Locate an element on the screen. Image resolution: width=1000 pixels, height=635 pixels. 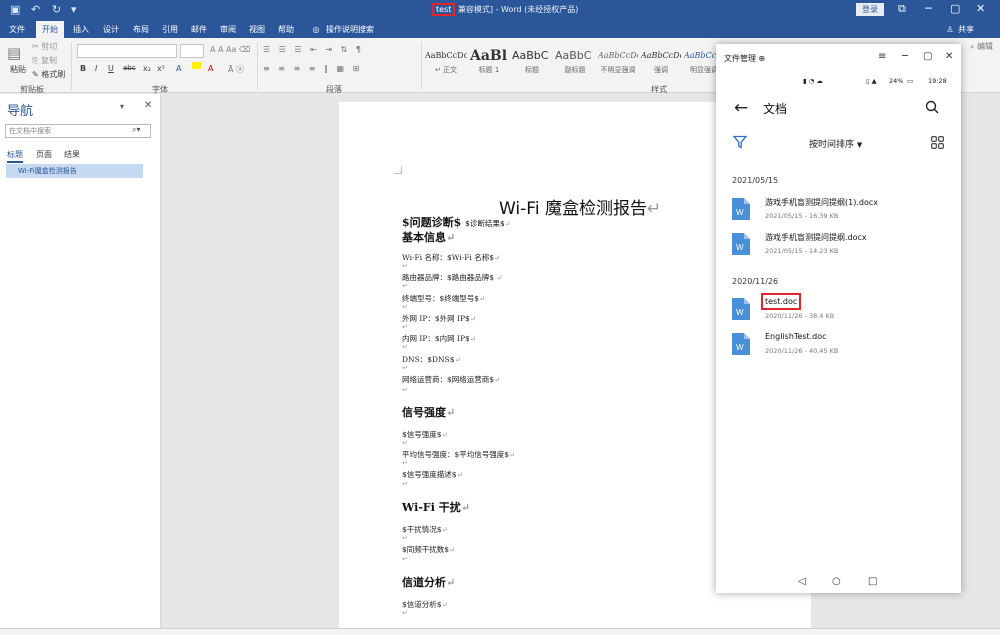
sort-dropdown: 按时间排序 ▼ is located at coordinates (835, 143).